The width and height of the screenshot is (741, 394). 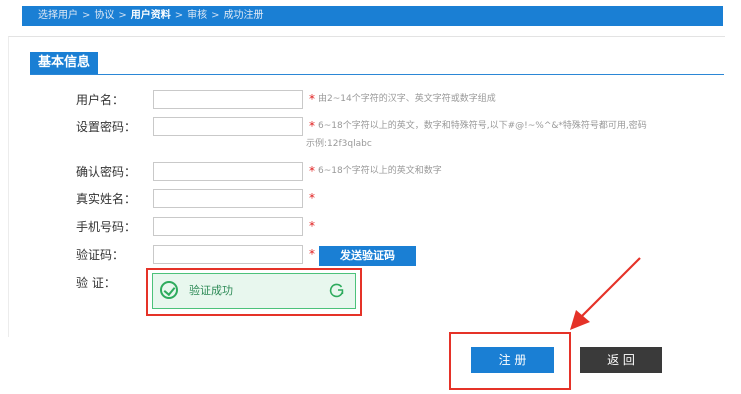 What do you see at coordinates (228, 99) in the screenshot?
I see `username-input` at bounding box center [228, 99].